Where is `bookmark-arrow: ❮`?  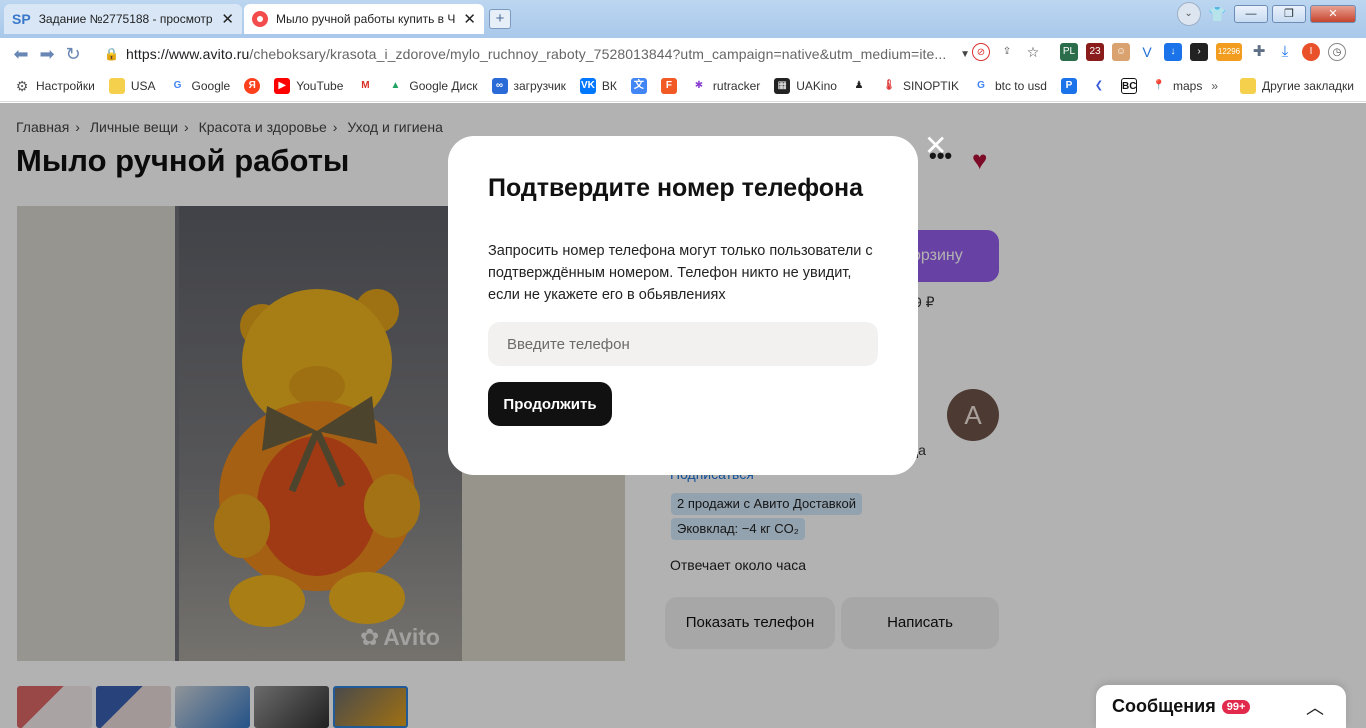
bookmark-arrow: ❮ is located at coordinates (1098, 85).